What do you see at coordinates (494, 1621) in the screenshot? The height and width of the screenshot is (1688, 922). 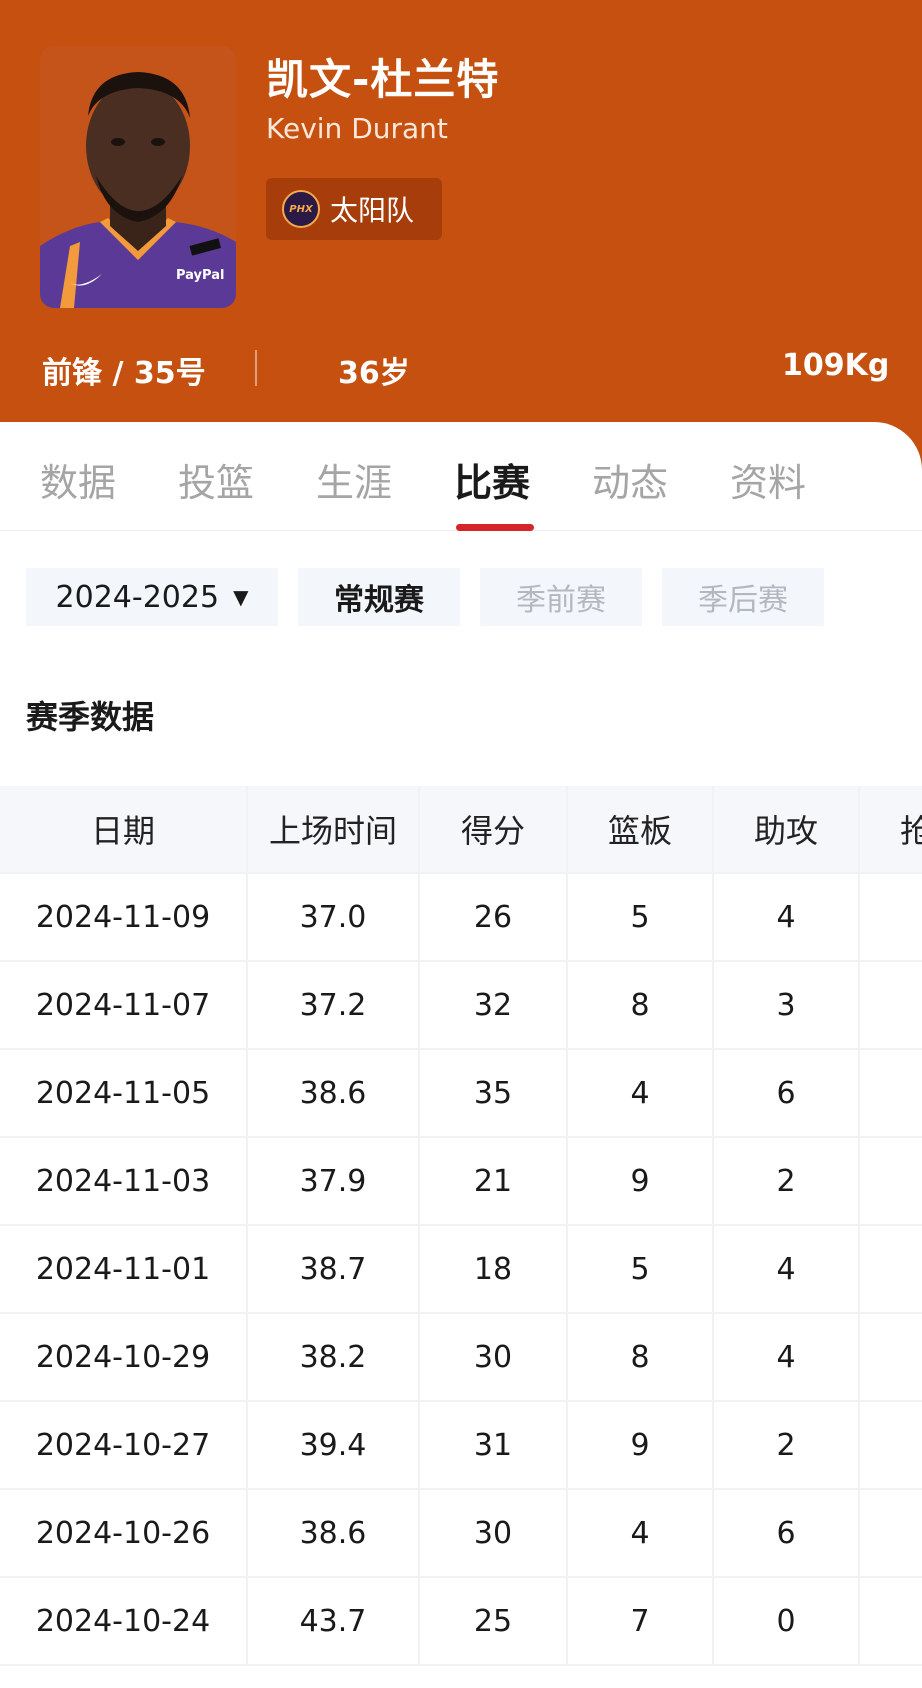 I see `cell-points: 25` at bounding box center [494, 1621].